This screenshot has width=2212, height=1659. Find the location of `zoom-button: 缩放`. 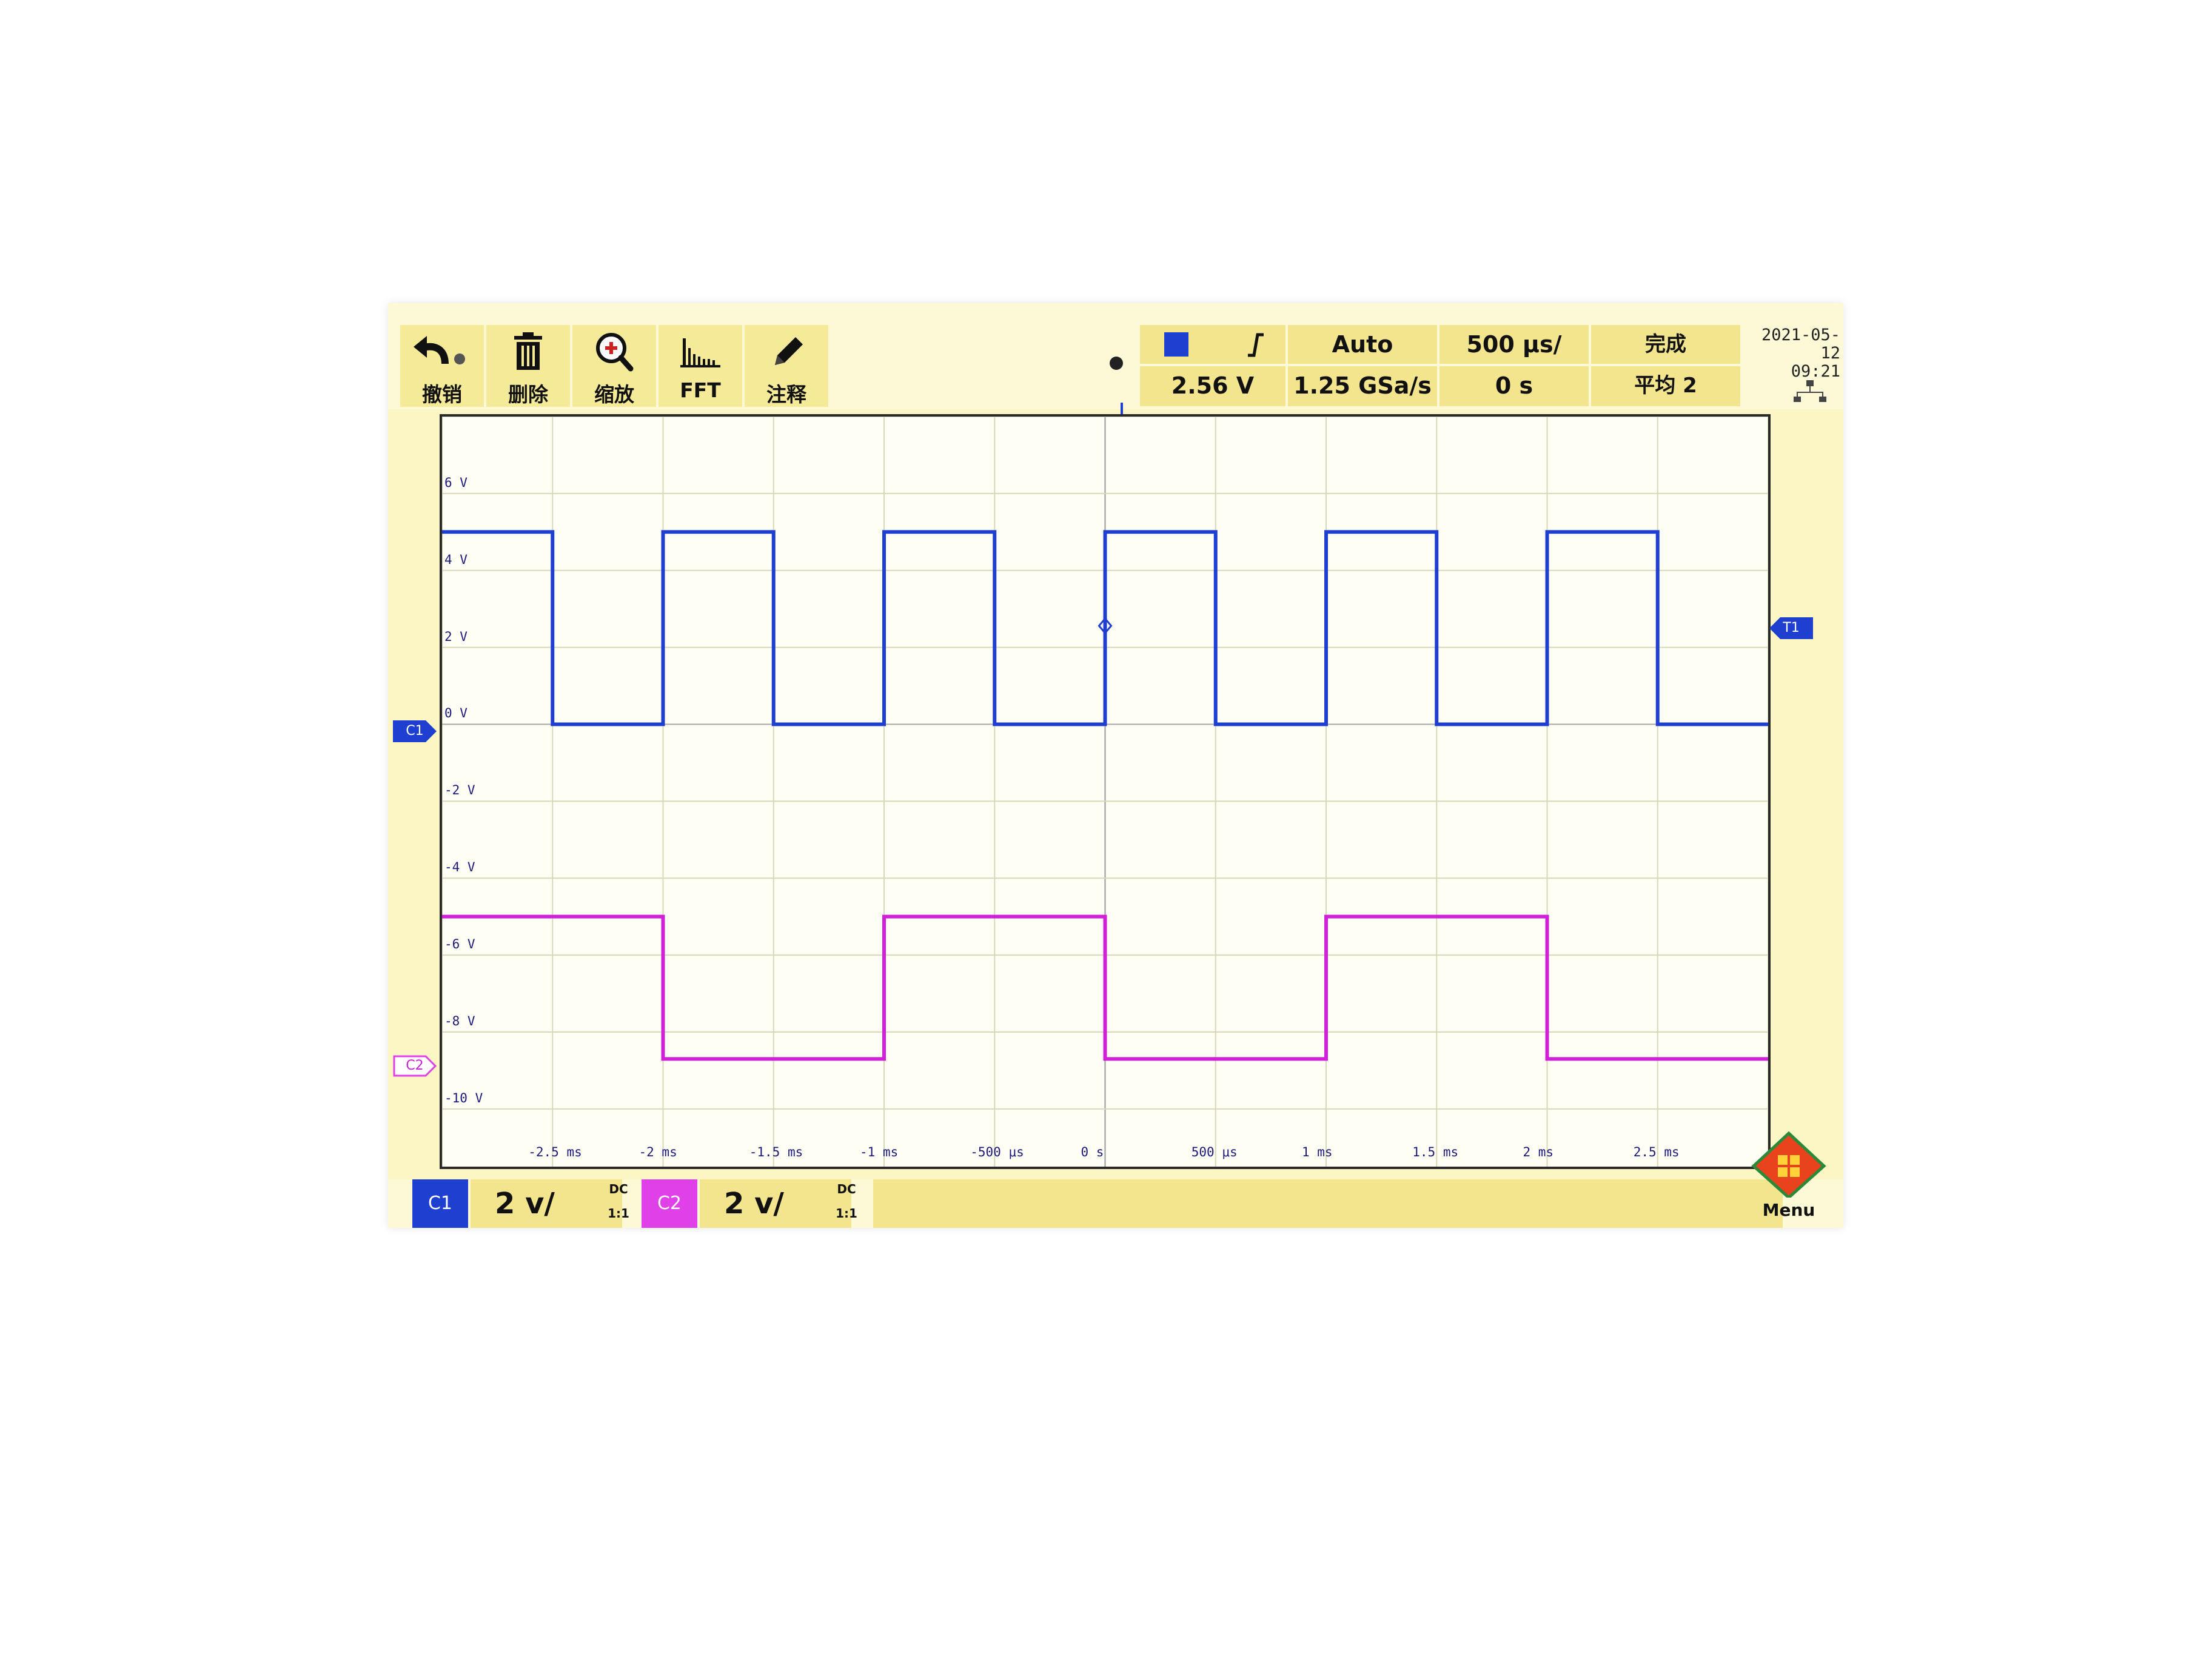

zoom-button: 缩放 is located at coordinates (615, 366).